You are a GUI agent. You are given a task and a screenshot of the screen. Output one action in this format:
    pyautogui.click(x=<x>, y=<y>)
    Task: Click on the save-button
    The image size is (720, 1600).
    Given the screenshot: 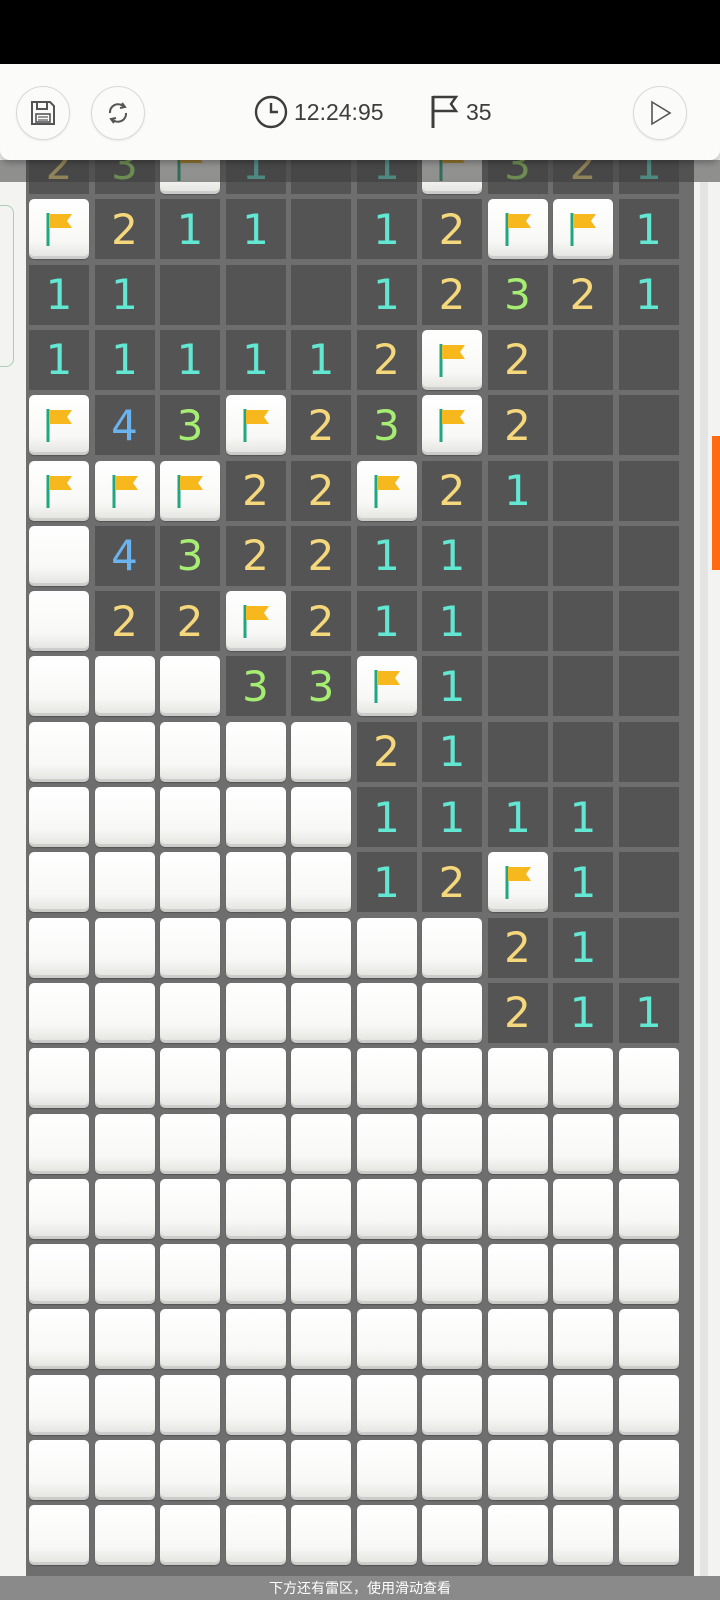 What is the action you would take?
    pyautogui.click(x=43, y=113)
    